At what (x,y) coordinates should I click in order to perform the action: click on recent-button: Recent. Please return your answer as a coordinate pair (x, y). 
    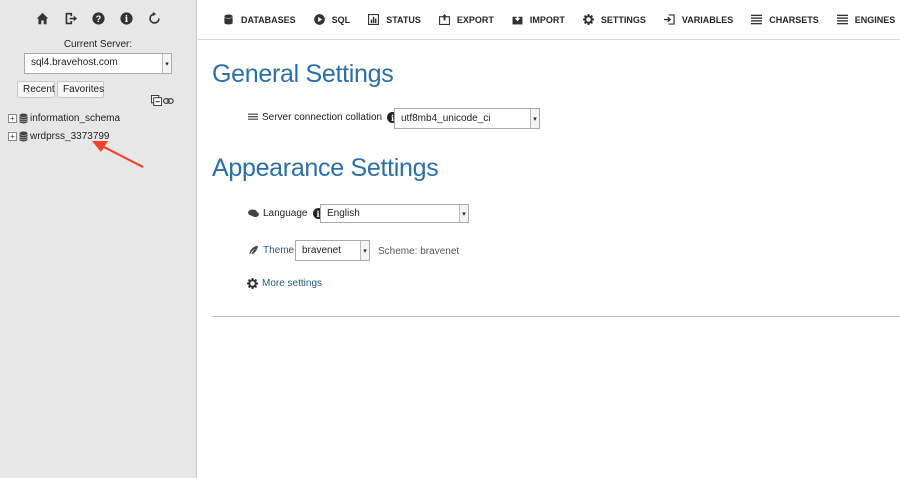
    Looking at the image, I should click on (36, 89).